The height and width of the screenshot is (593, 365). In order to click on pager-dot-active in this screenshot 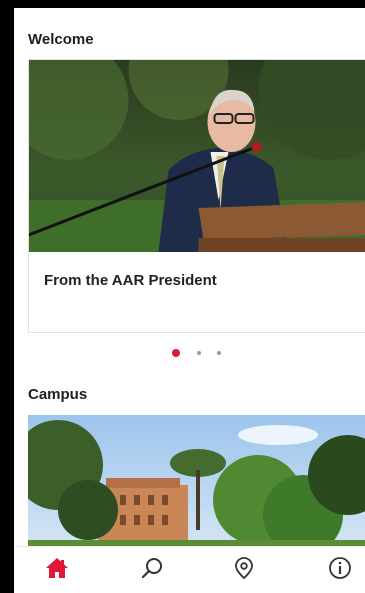, I will do `click(176, 352)`.